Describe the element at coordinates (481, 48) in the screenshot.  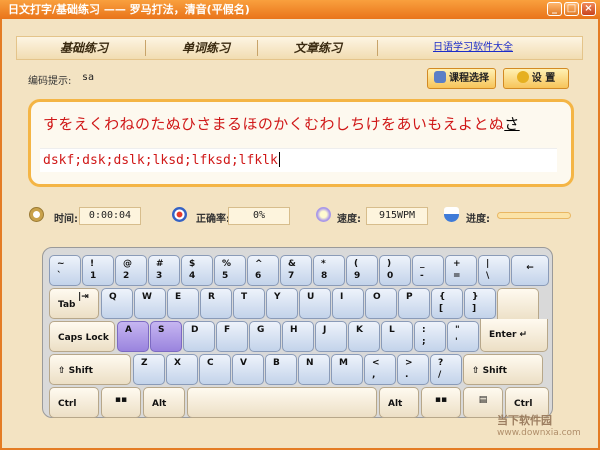
I see `software-link: 日语学习软件大全` at that location.